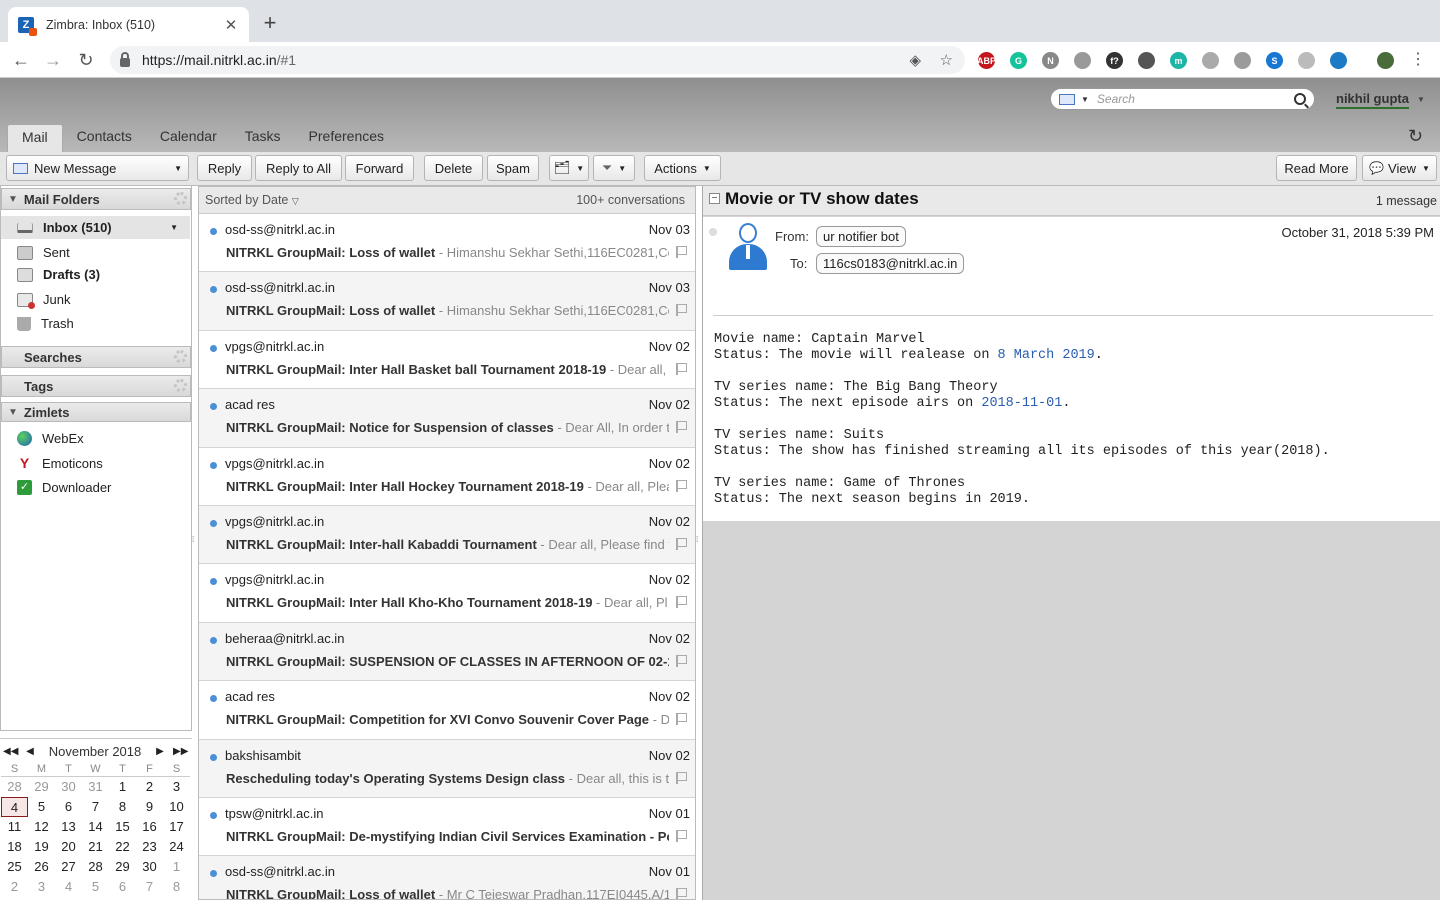  What do you see at coordinates (1300, 99) in the screenshot?
I see `search-icon` at bounding box center [1300, 99].